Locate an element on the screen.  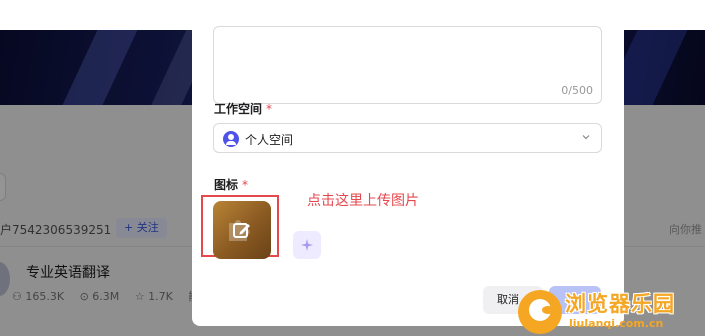
ai-generate-icon-button is located at coordinates (307, 245).